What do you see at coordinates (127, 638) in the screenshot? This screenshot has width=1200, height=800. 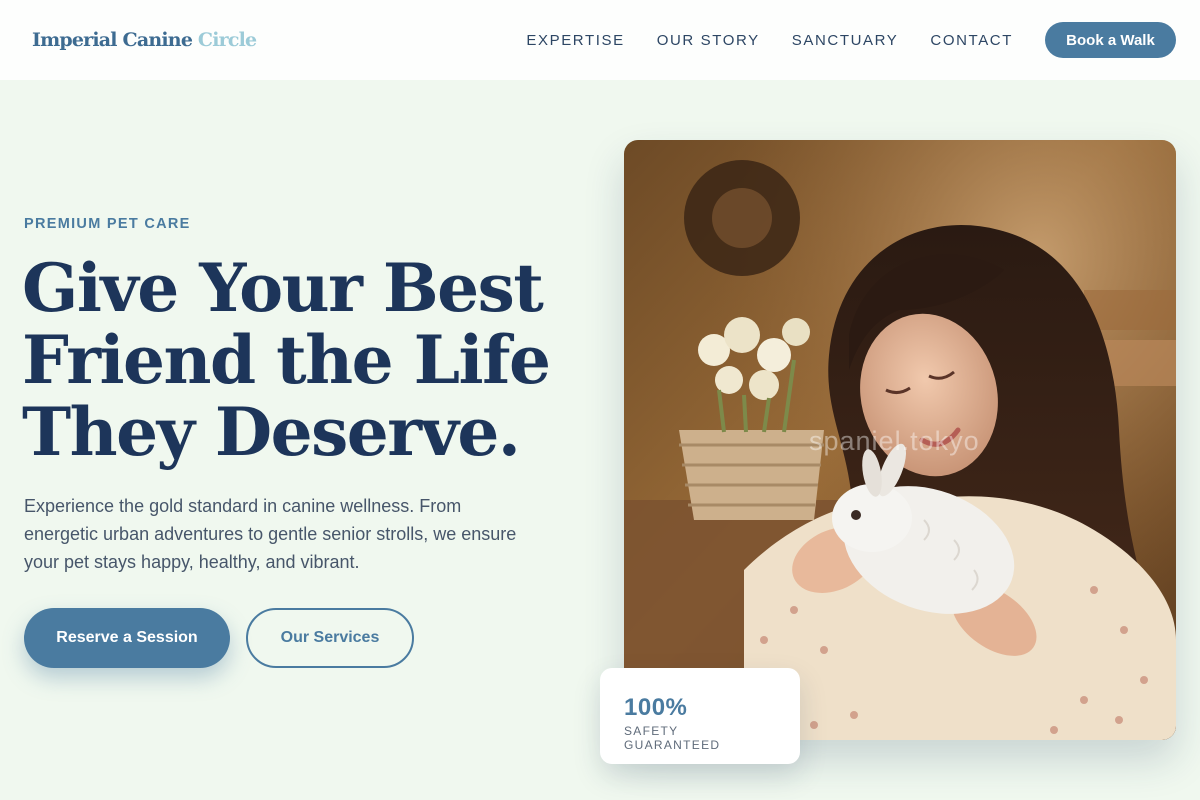 I see `reserve-session-button: Reserve a Session` at bounding box center [127, 638].